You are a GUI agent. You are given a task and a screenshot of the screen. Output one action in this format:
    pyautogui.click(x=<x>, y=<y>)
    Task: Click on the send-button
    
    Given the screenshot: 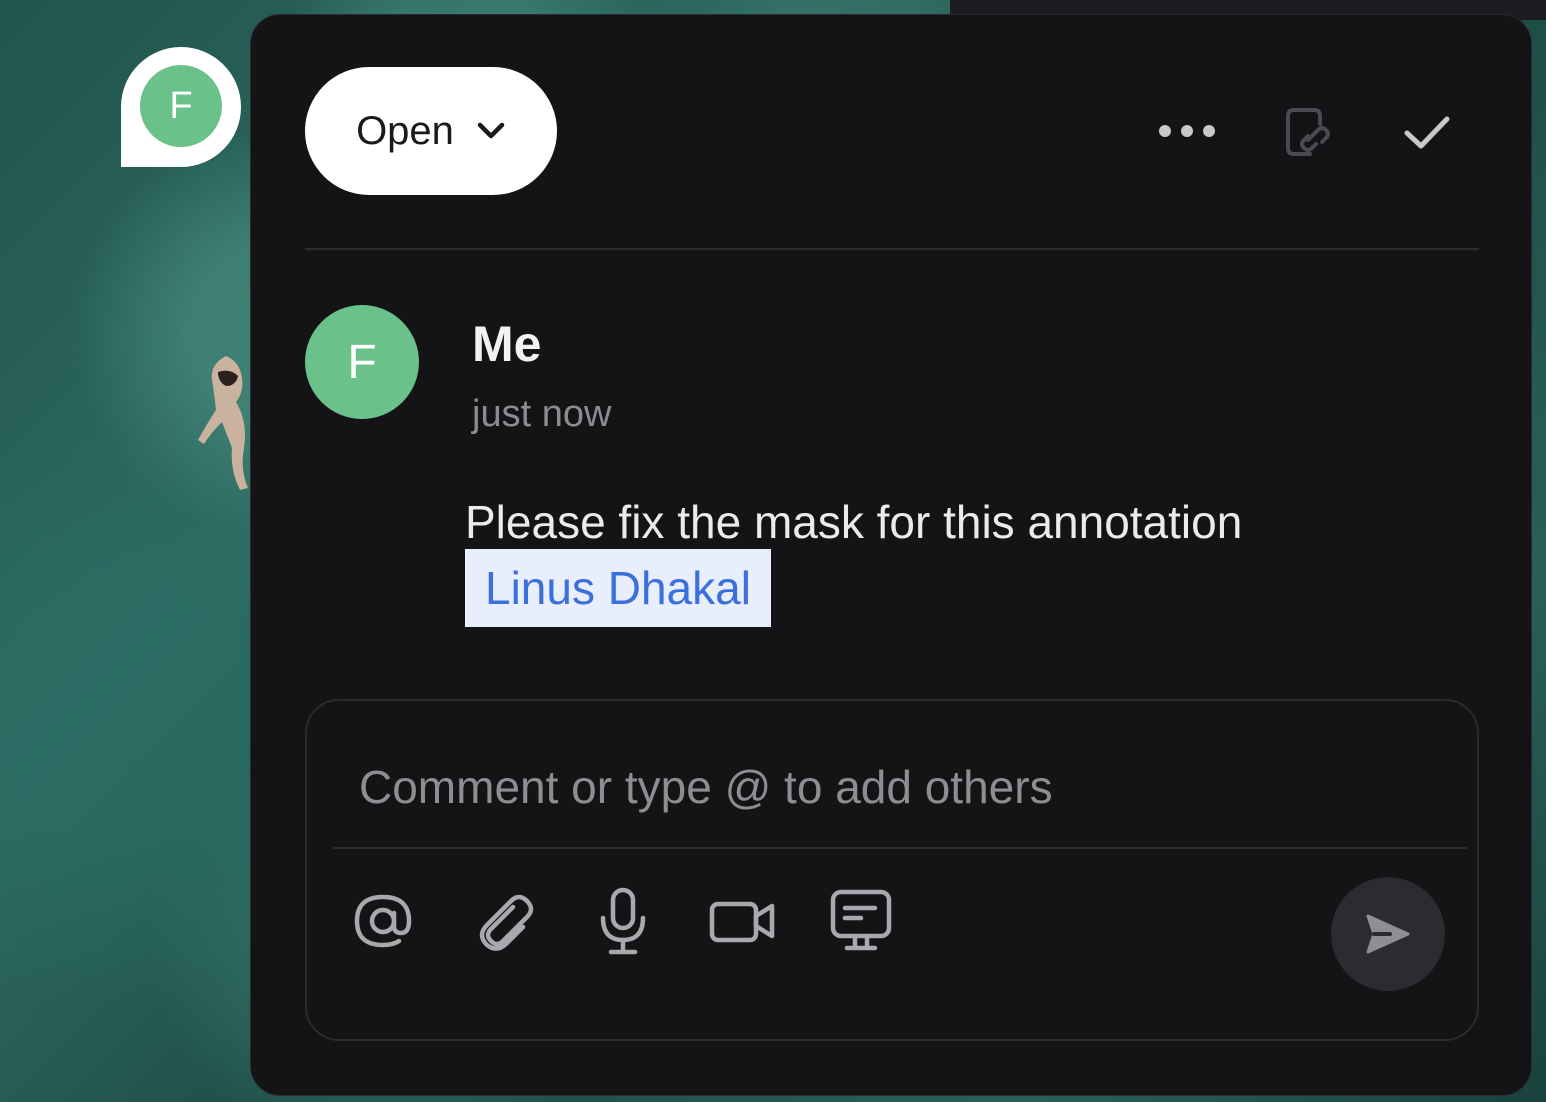 What is the action you would take?
    pyautogui.click(x=1388, y=934)
    